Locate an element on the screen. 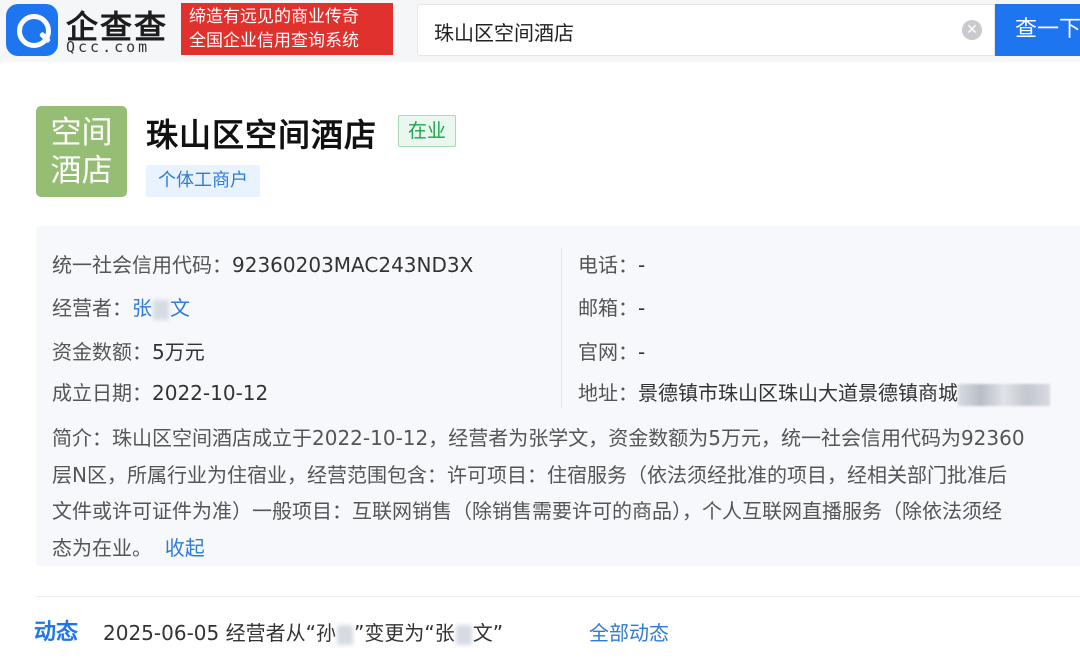 Image resolution: width=1080 pixels, height=661 pixels. date-value: 2022-10-12 is located at coordinates (210, 393).